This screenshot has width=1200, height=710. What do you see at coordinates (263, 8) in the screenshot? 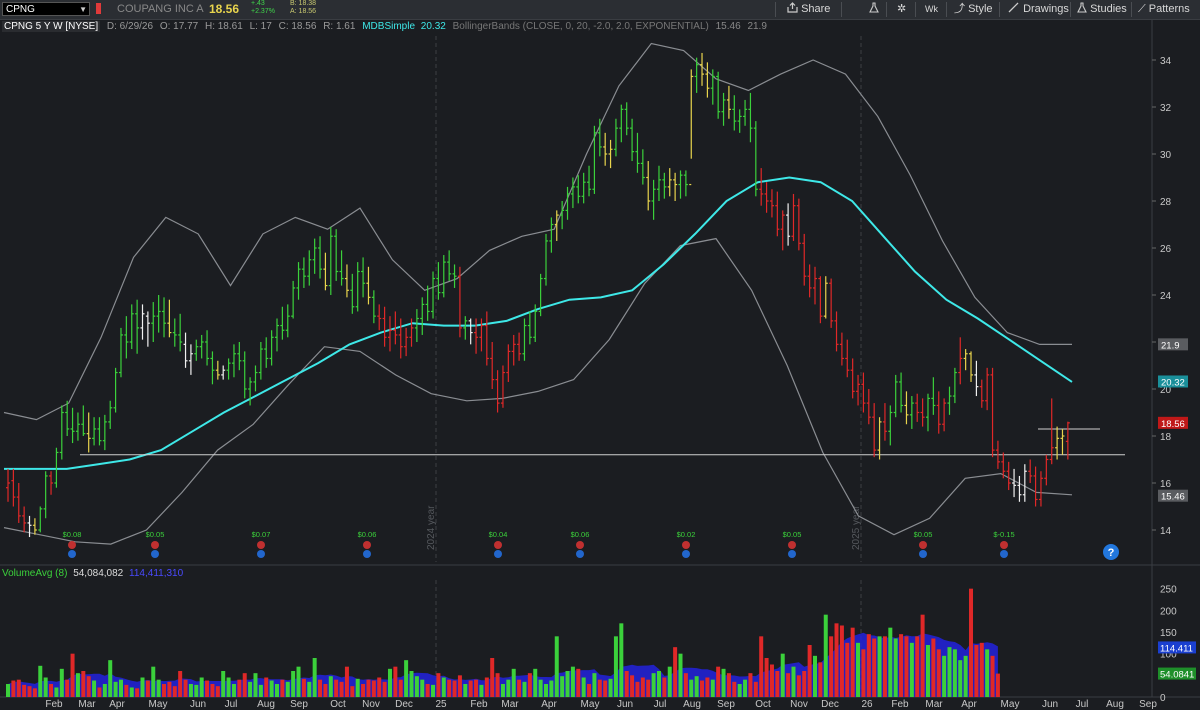
I see `change-block: +.43 +2.37%` at bounding box center [263, 8].